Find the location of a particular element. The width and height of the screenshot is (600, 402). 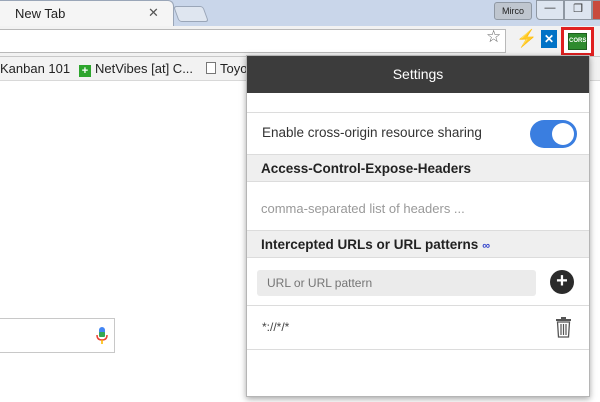

enable-cors-label: Enable cross-origin resource sharing is located at coordinates (372, 132).